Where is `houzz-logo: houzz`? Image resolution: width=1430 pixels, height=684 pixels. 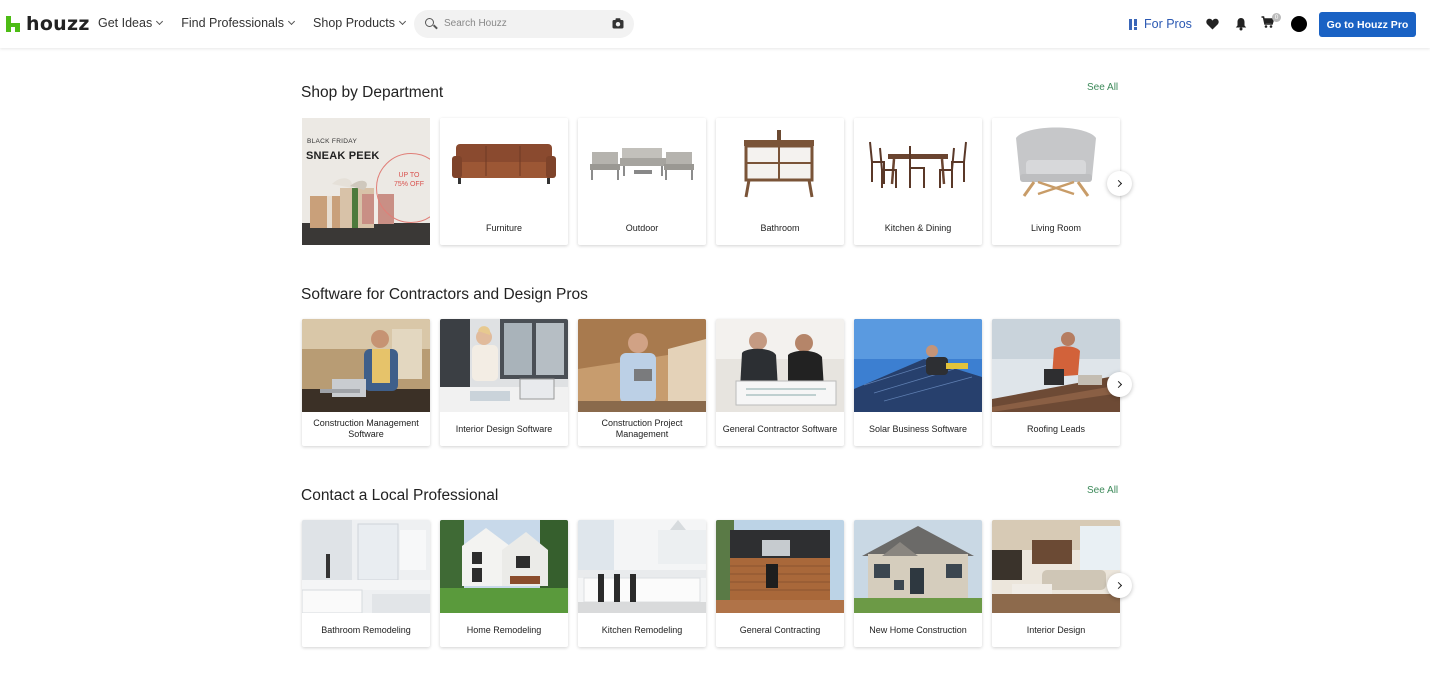 houzz-logo: houzz is located at coordinates (48, 24).